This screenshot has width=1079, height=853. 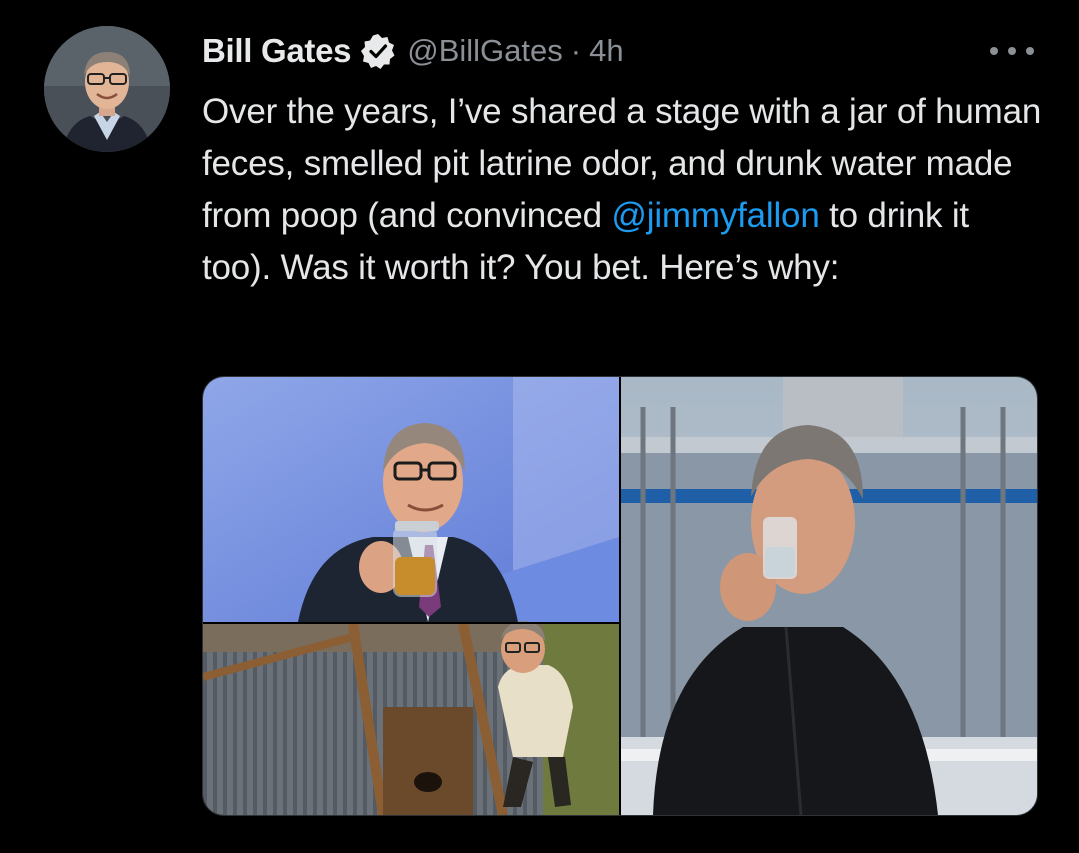 What do you see at coordinates (715, 215) in the screenshot?
I see `mention-link: @jimmyfallon` at bounding box center [715, 215].